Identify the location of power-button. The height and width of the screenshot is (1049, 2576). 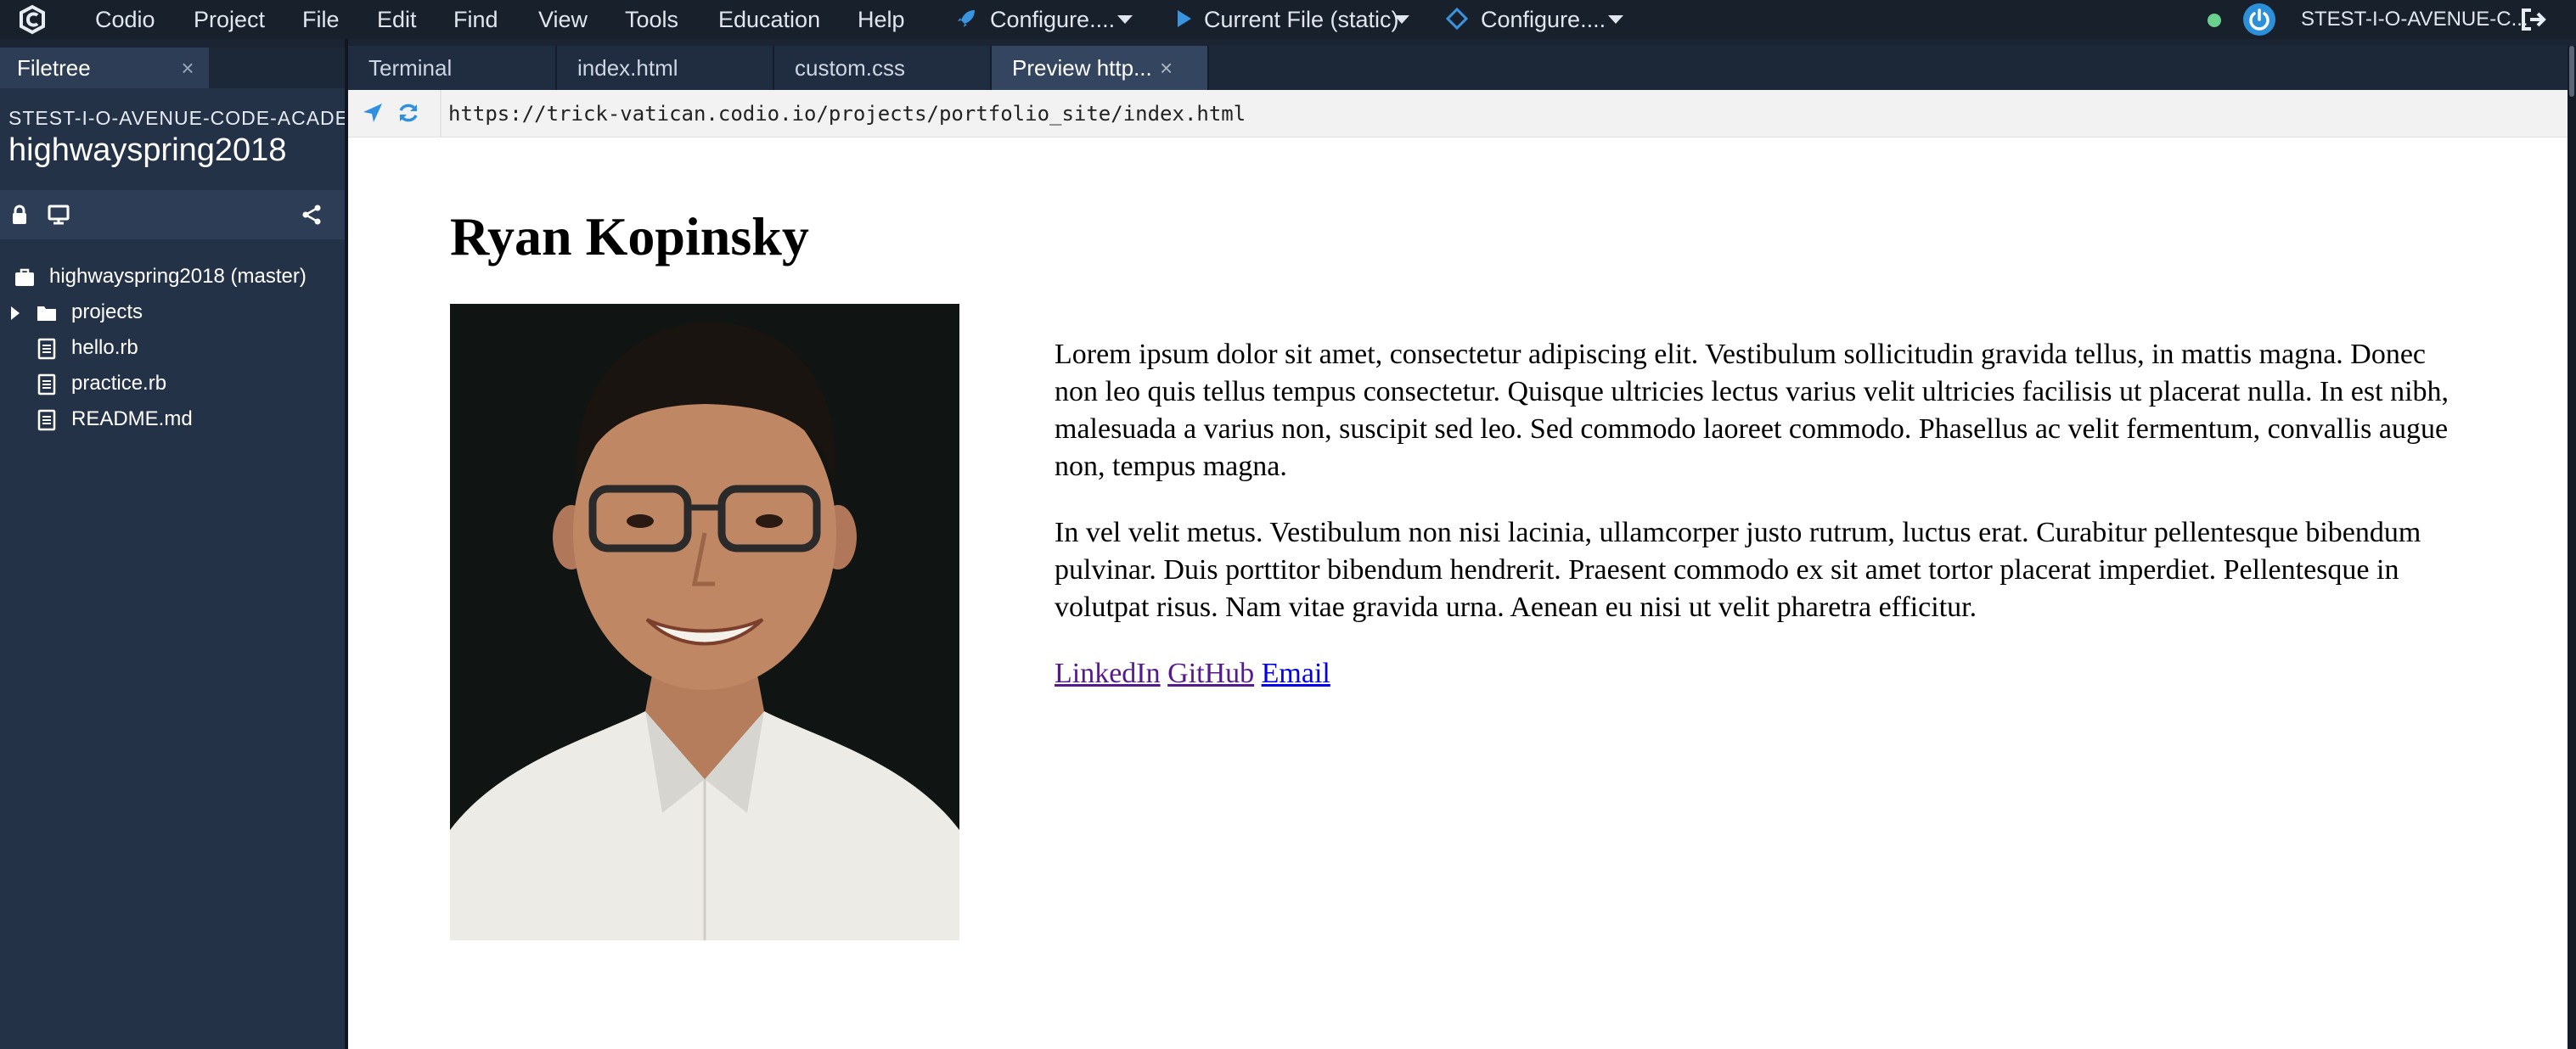
(2259, 19).